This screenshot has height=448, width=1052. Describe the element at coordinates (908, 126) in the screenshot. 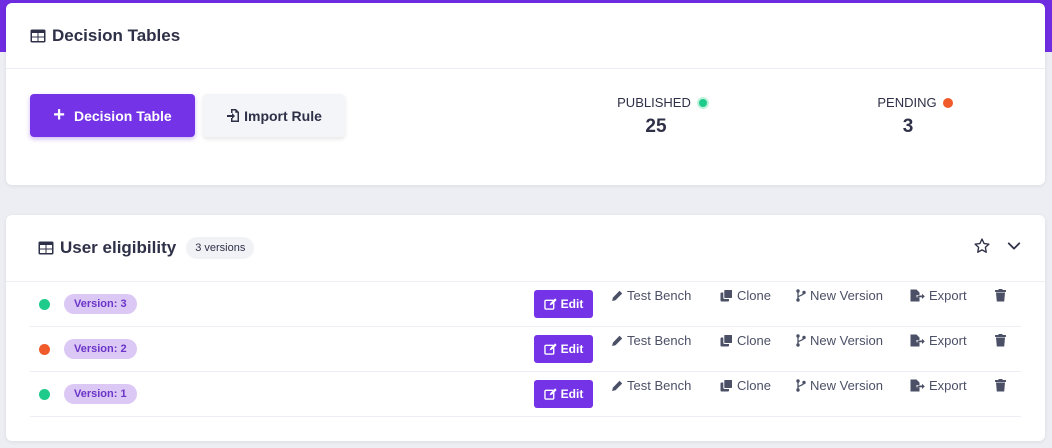

I see `pending-count: 3` at that location.